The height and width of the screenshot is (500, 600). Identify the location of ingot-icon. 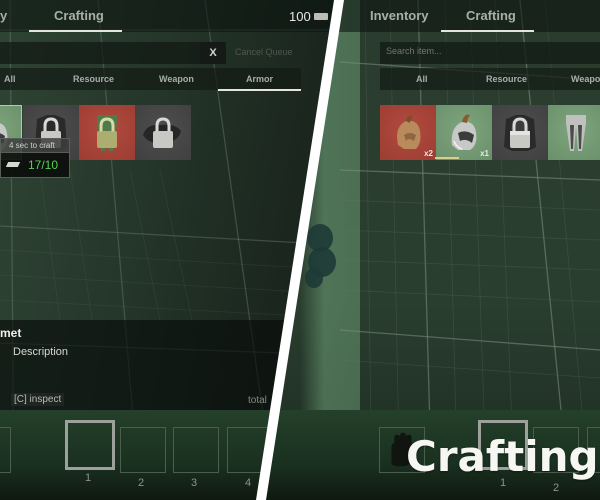
(13, 164).